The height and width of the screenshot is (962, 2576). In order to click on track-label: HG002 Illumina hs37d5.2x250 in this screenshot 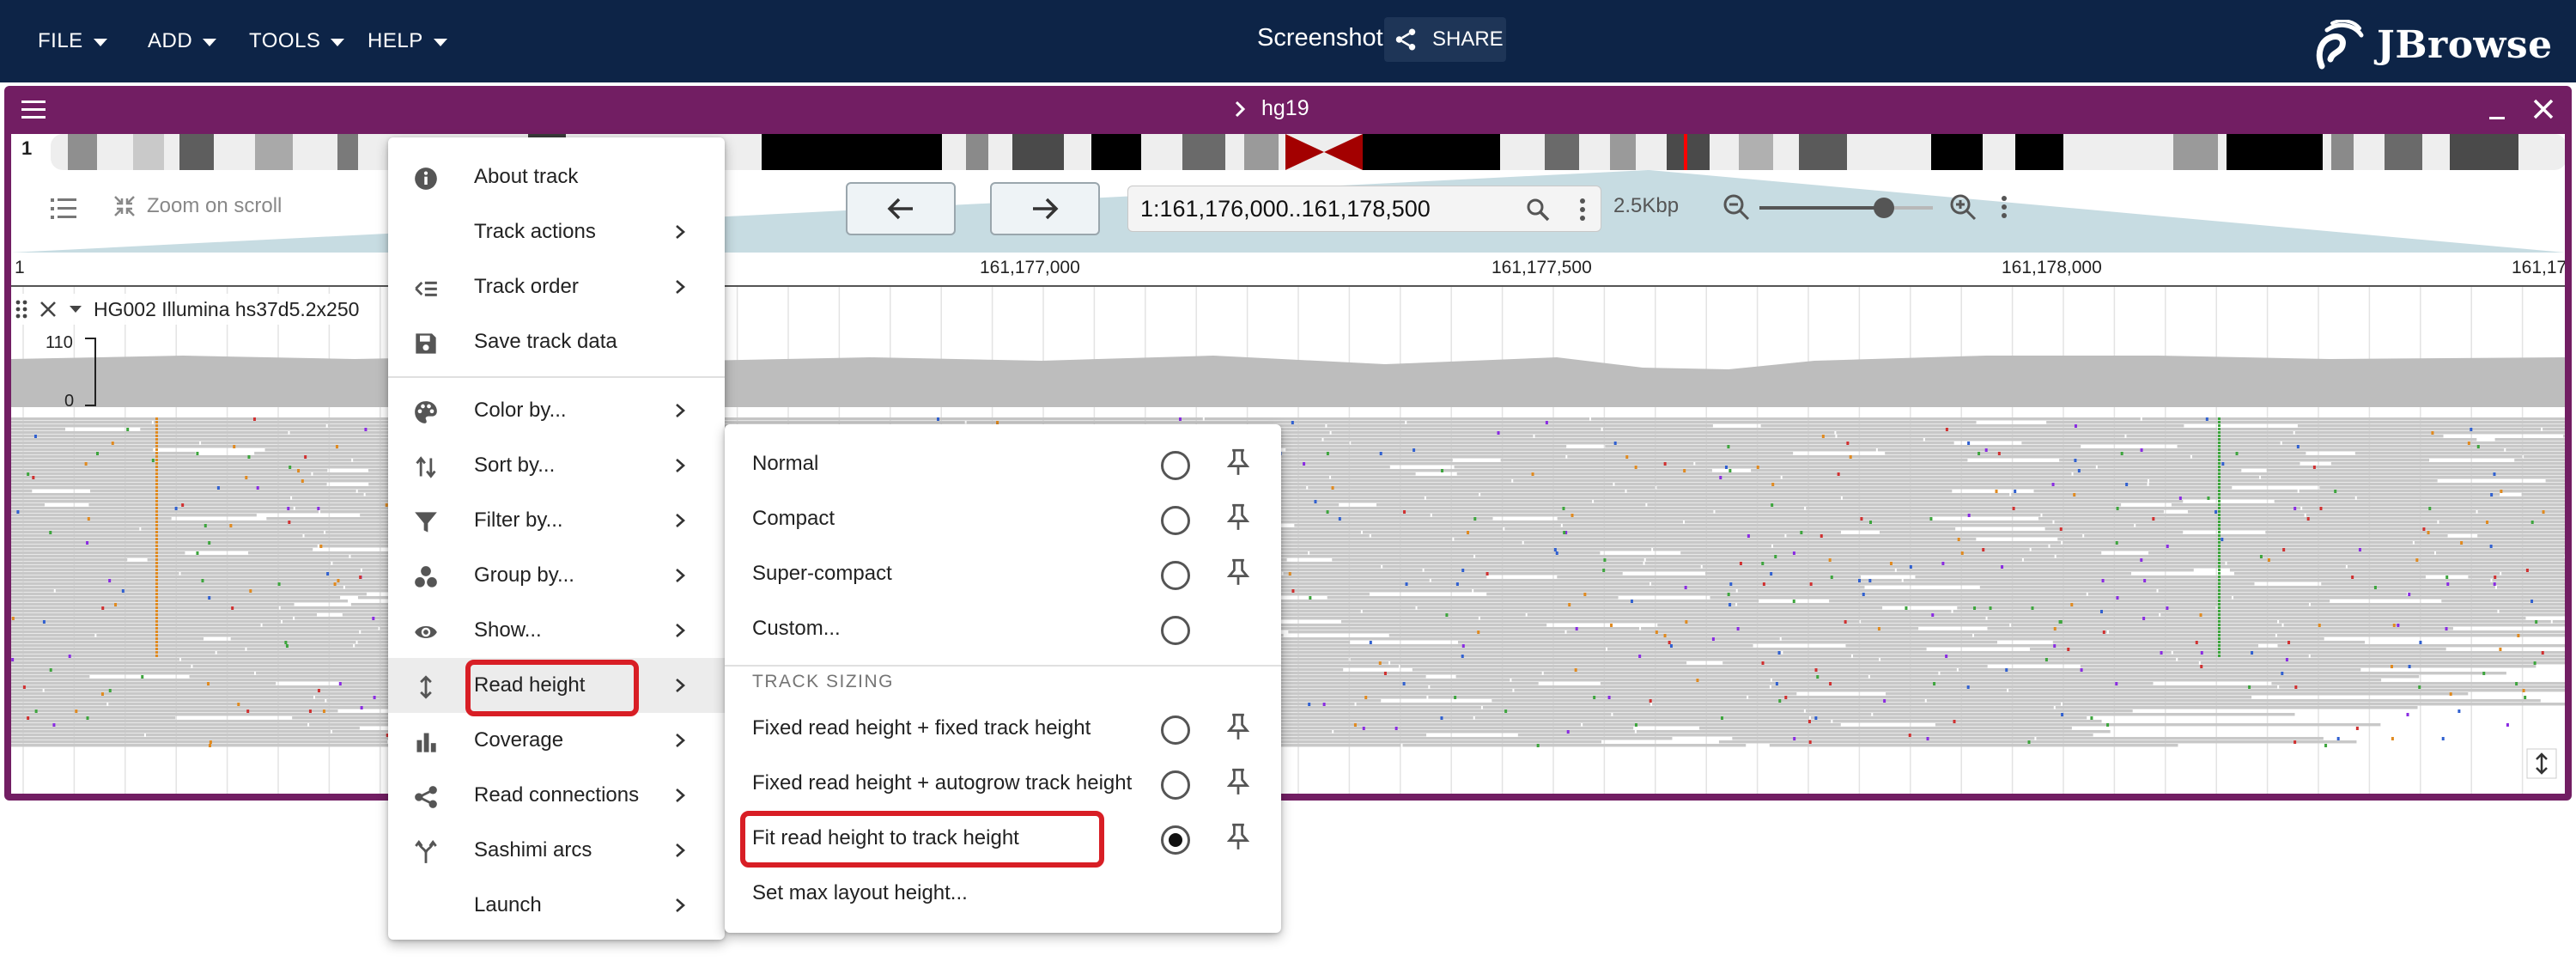, I will do `click(191, 309)`.